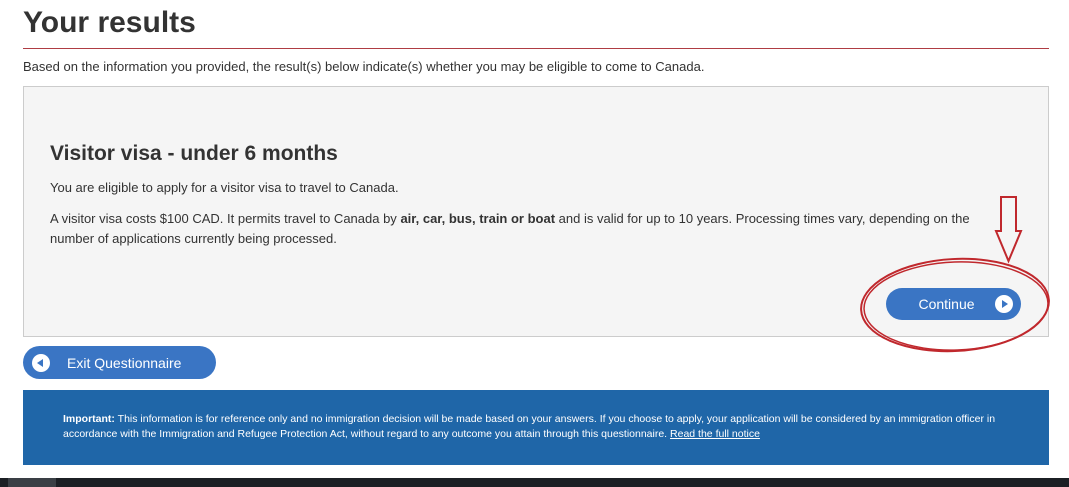  I want to click on travel-modes-text: air, car, bus, train or boat, so click(478, 218).